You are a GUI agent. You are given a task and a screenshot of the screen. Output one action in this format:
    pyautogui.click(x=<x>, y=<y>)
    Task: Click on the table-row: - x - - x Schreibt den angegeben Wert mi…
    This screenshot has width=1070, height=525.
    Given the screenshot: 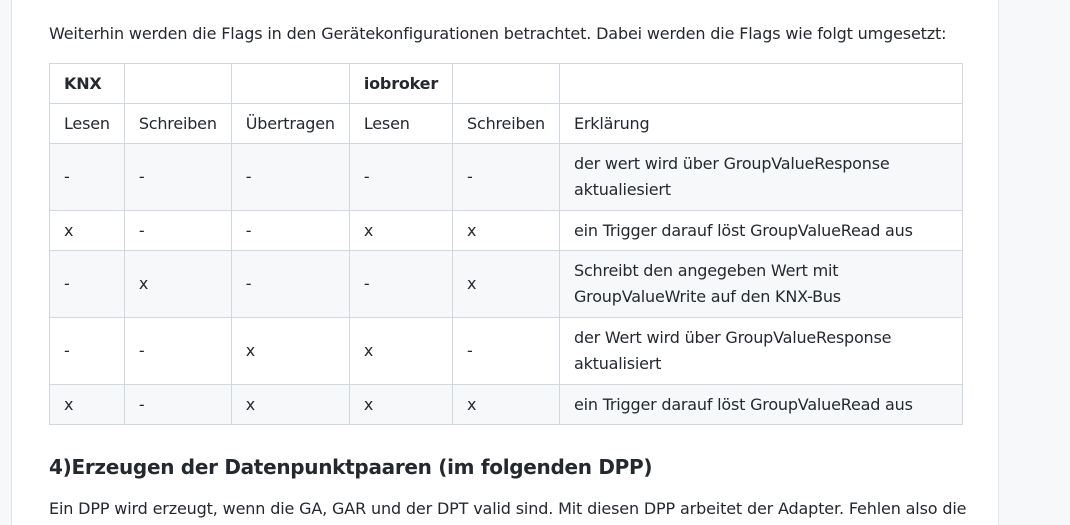 What is the action you would take?
    pyautogui.click(x=506, y=284)
    